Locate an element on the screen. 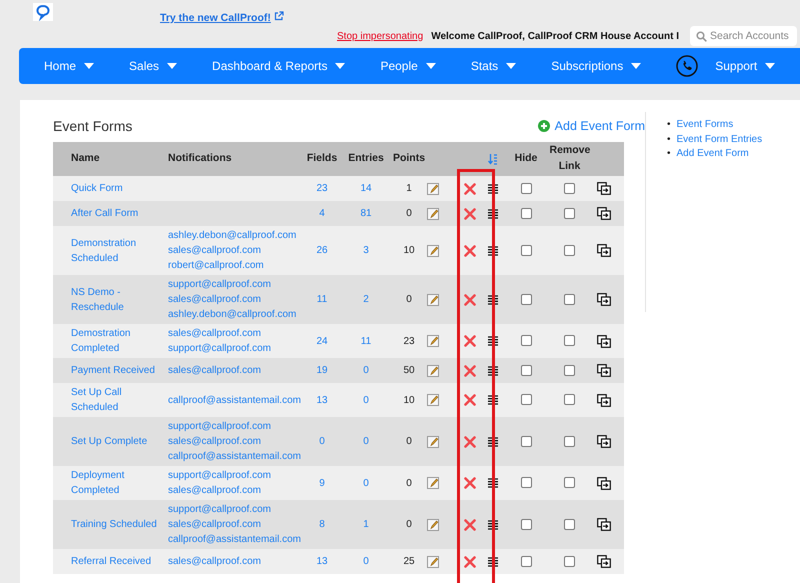 The height and width of the screenshot is (583, 800). nav-menu-item: Stats is located at coordinates (493, 66).